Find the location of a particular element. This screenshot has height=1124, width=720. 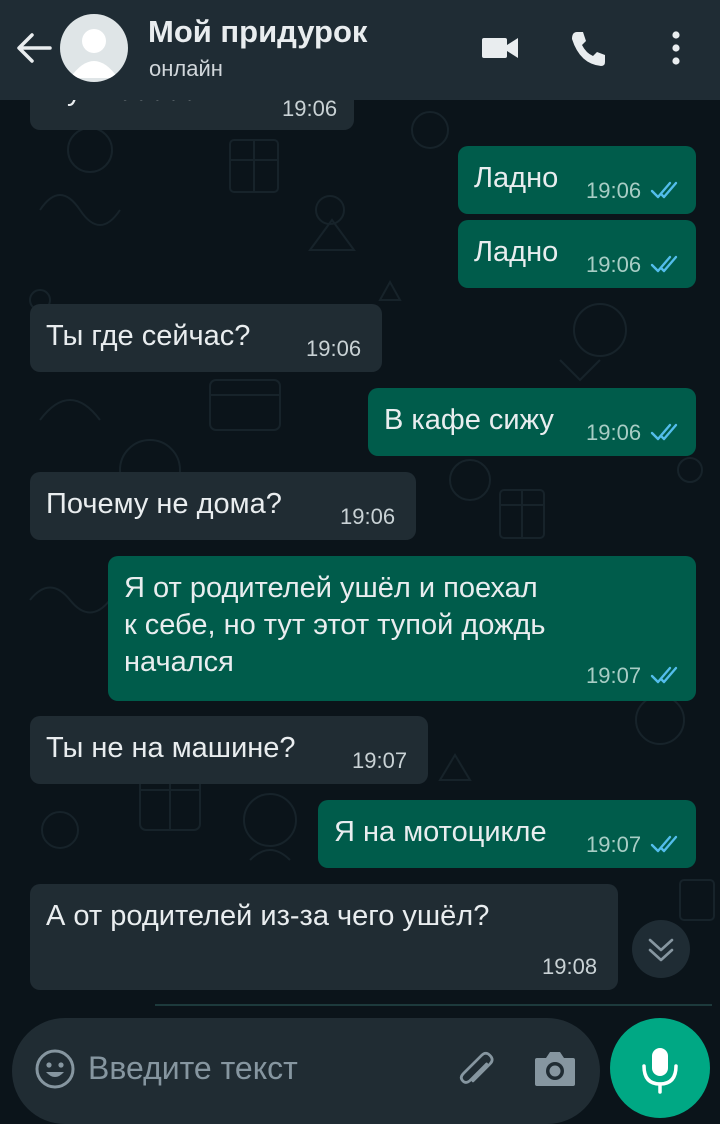

message-text-line: Я от родителей ушёл и поехал is located at coordinates (331, 588).